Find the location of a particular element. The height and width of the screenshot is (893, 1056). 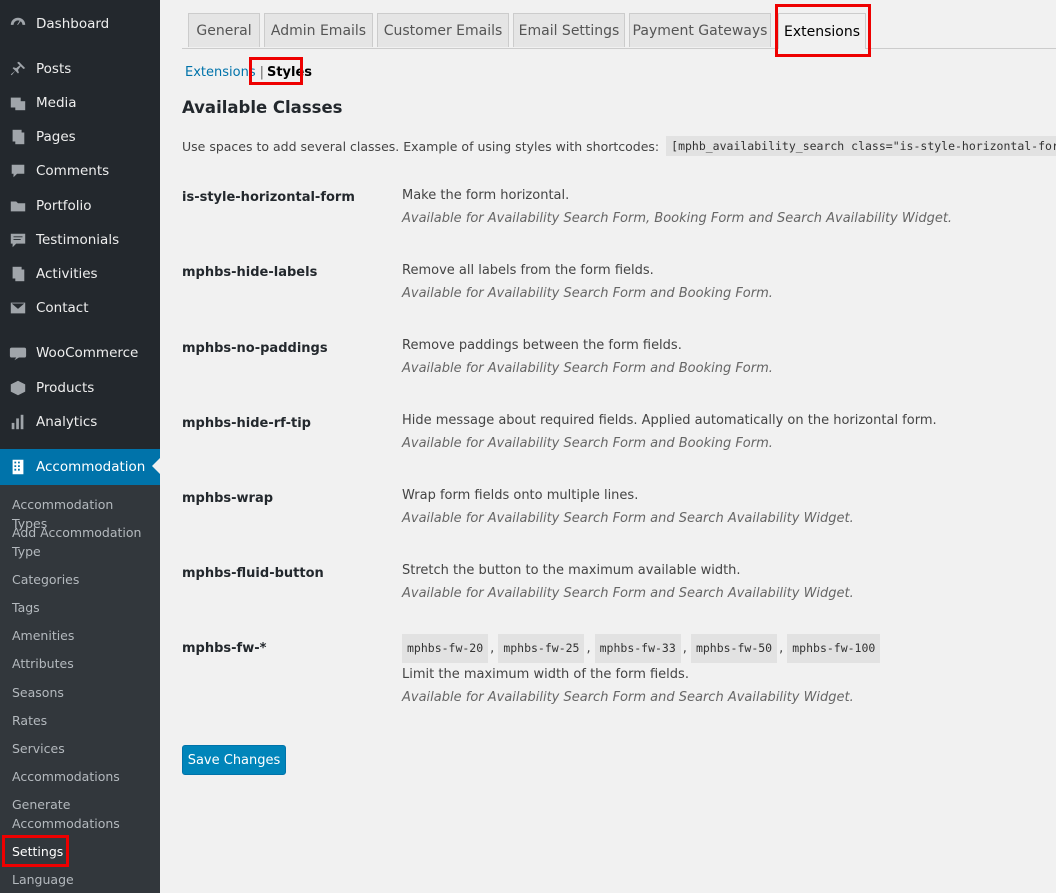

sidebar-item-analytics: Analytics is located at coordinates (80, 422).